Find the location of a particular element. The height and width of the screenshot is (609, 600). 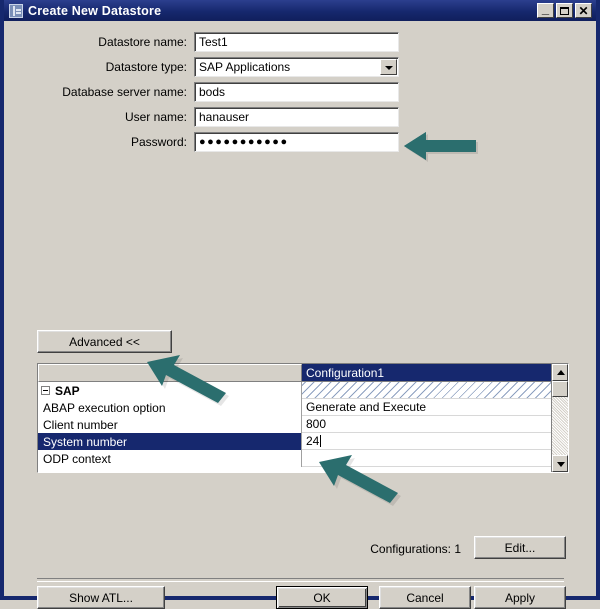

form-row-datastore-type: Datastore type: SAP Applications is located at coordinates (300, 66).